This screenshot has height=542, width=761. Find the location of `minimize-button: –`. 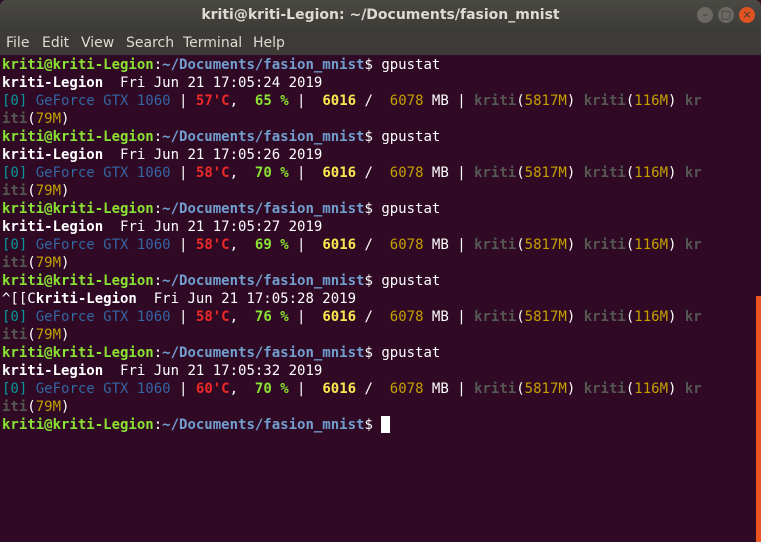

minimize-button: – is located at coordinates (705, 15).